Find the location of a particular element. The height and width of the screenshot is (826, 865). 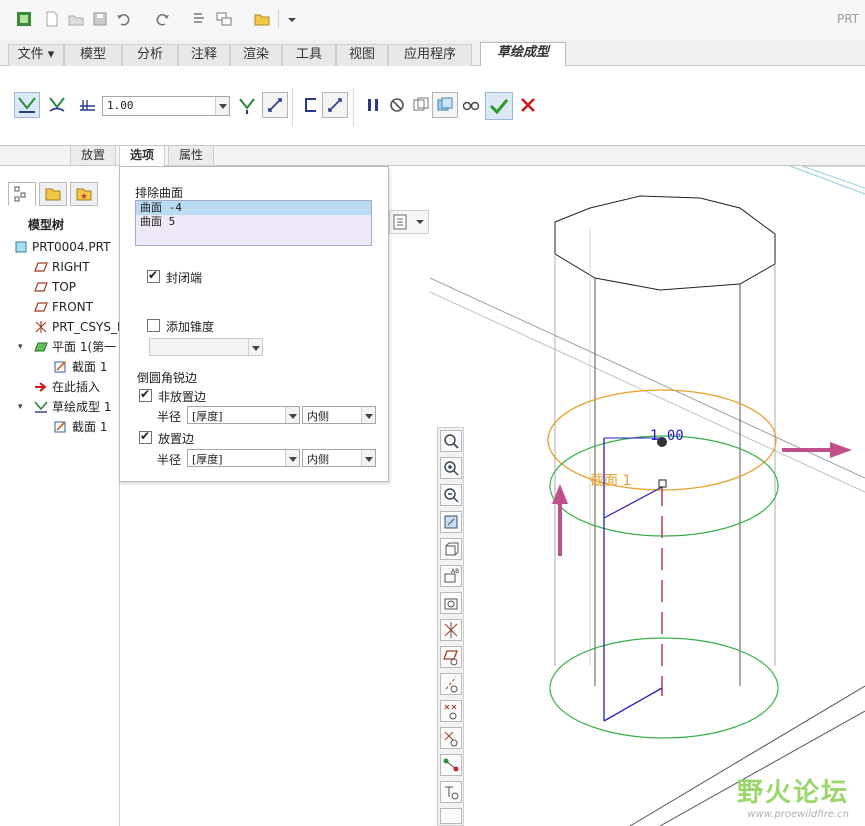

list-item: 曲面 5 is located at coordinates (253, 222).